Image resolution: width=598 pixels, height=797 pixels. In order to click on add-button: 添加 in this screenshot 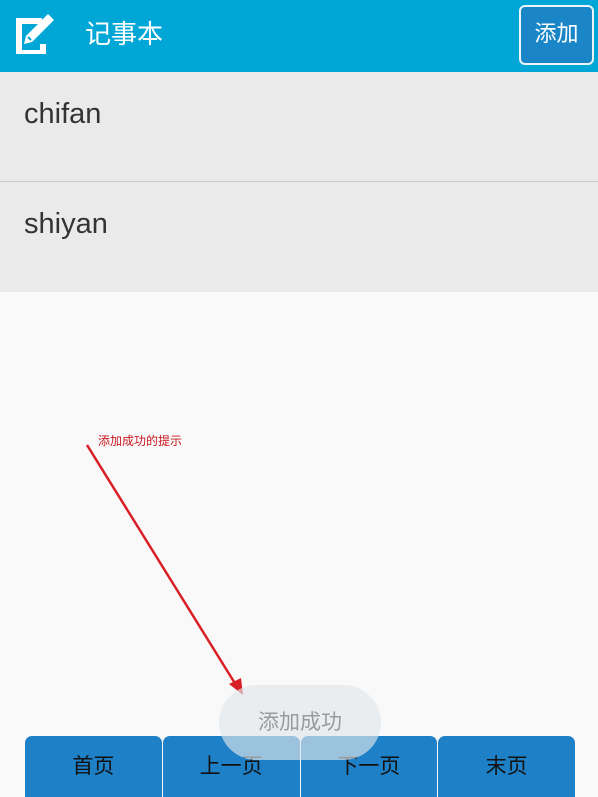, I will do `click(556, 35)`.